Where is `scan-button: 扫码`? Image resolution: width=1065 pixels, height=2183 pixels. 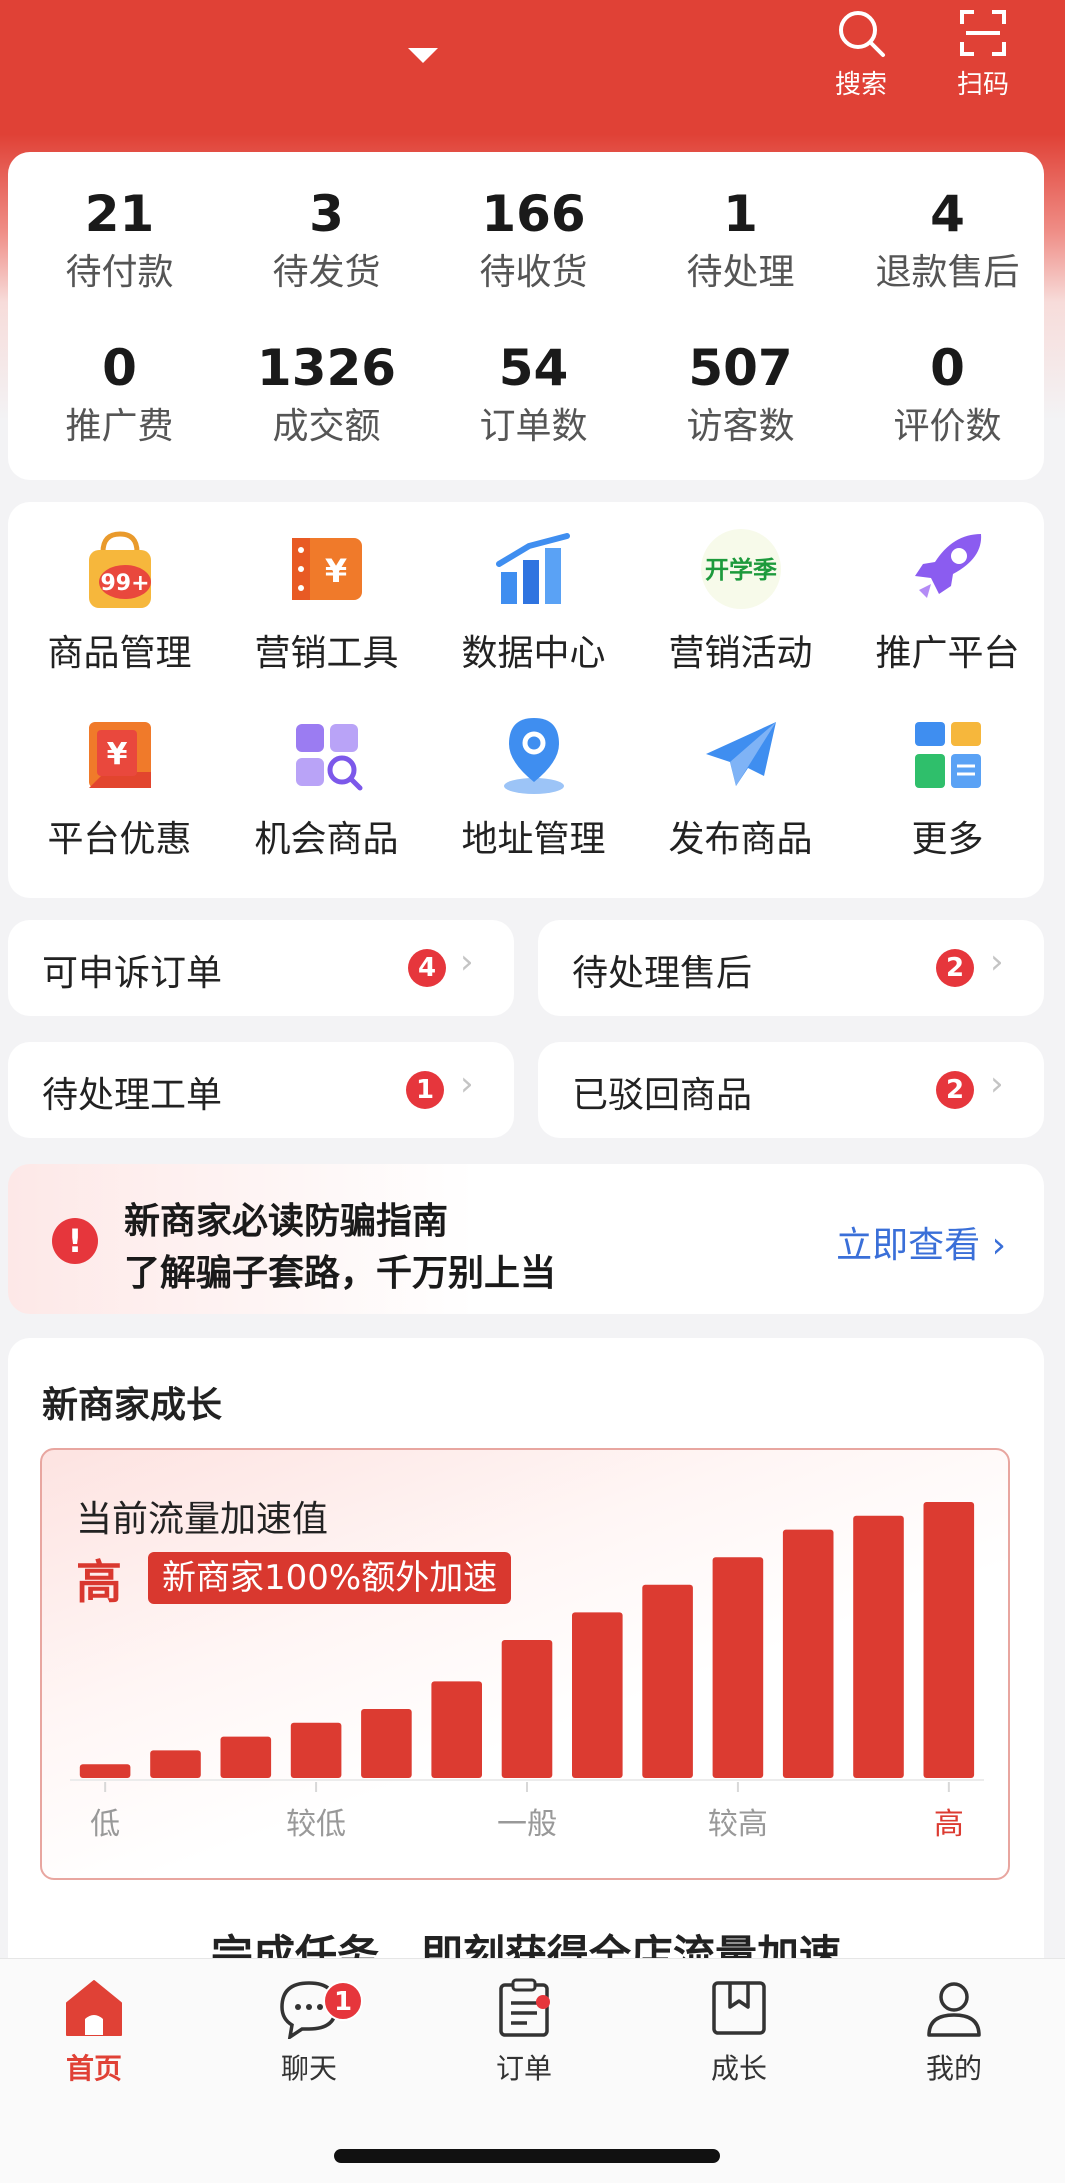
scan-button: 扫码 is located at coordinates (983, 53).